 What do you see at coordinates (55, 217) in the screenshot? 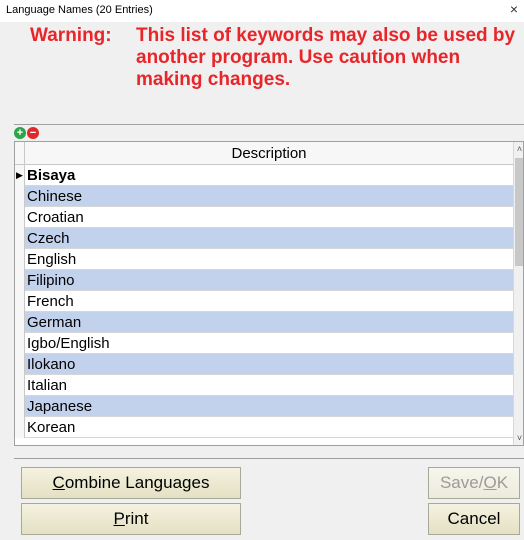
I see `language-name-cell: Croatian` at bounding box center [55, 217].